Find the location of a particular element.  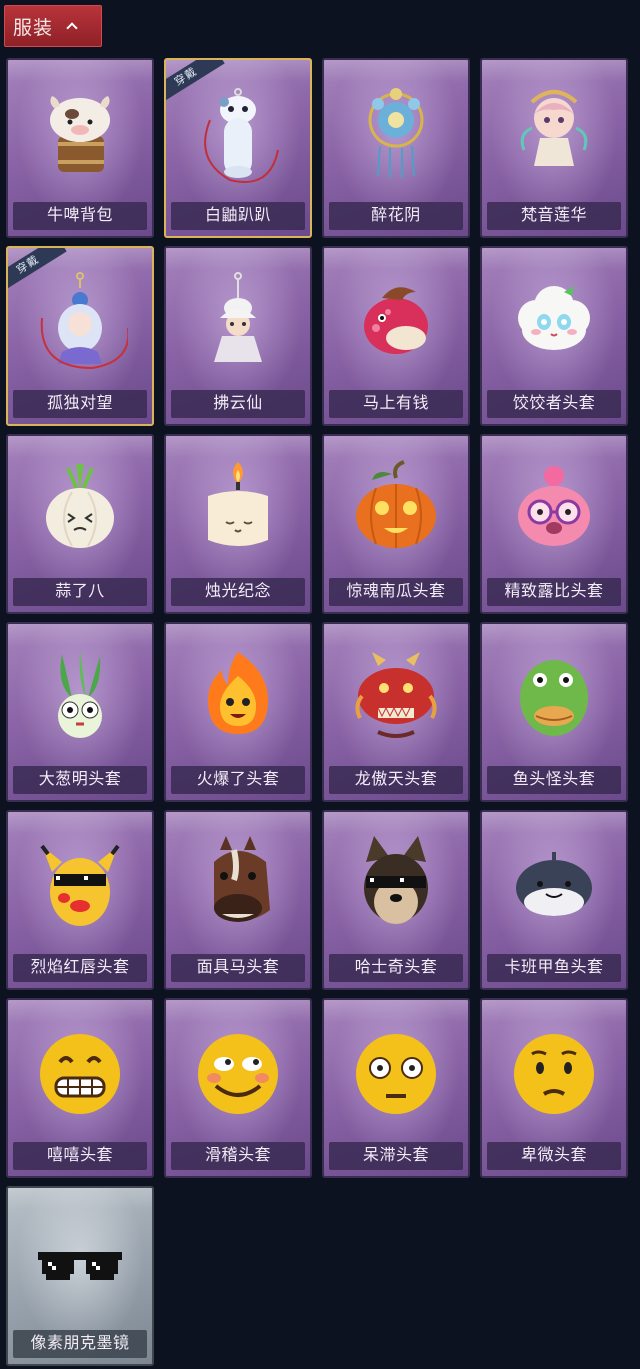

outfit-name: 大葱明头套 is located at coordinates (80, 780).